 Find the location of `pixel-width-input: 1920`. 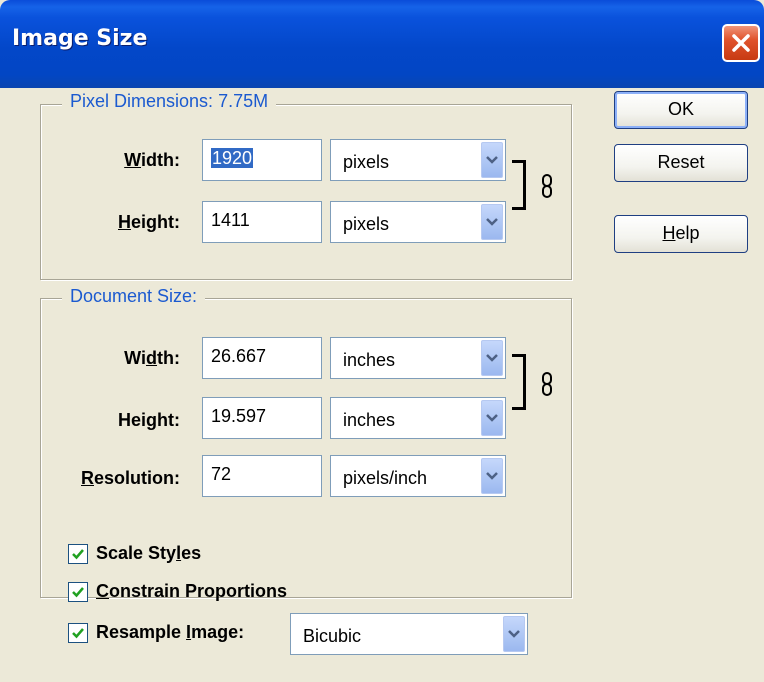

pixel-width-input: 1920 is located at coordinates (262, 160).